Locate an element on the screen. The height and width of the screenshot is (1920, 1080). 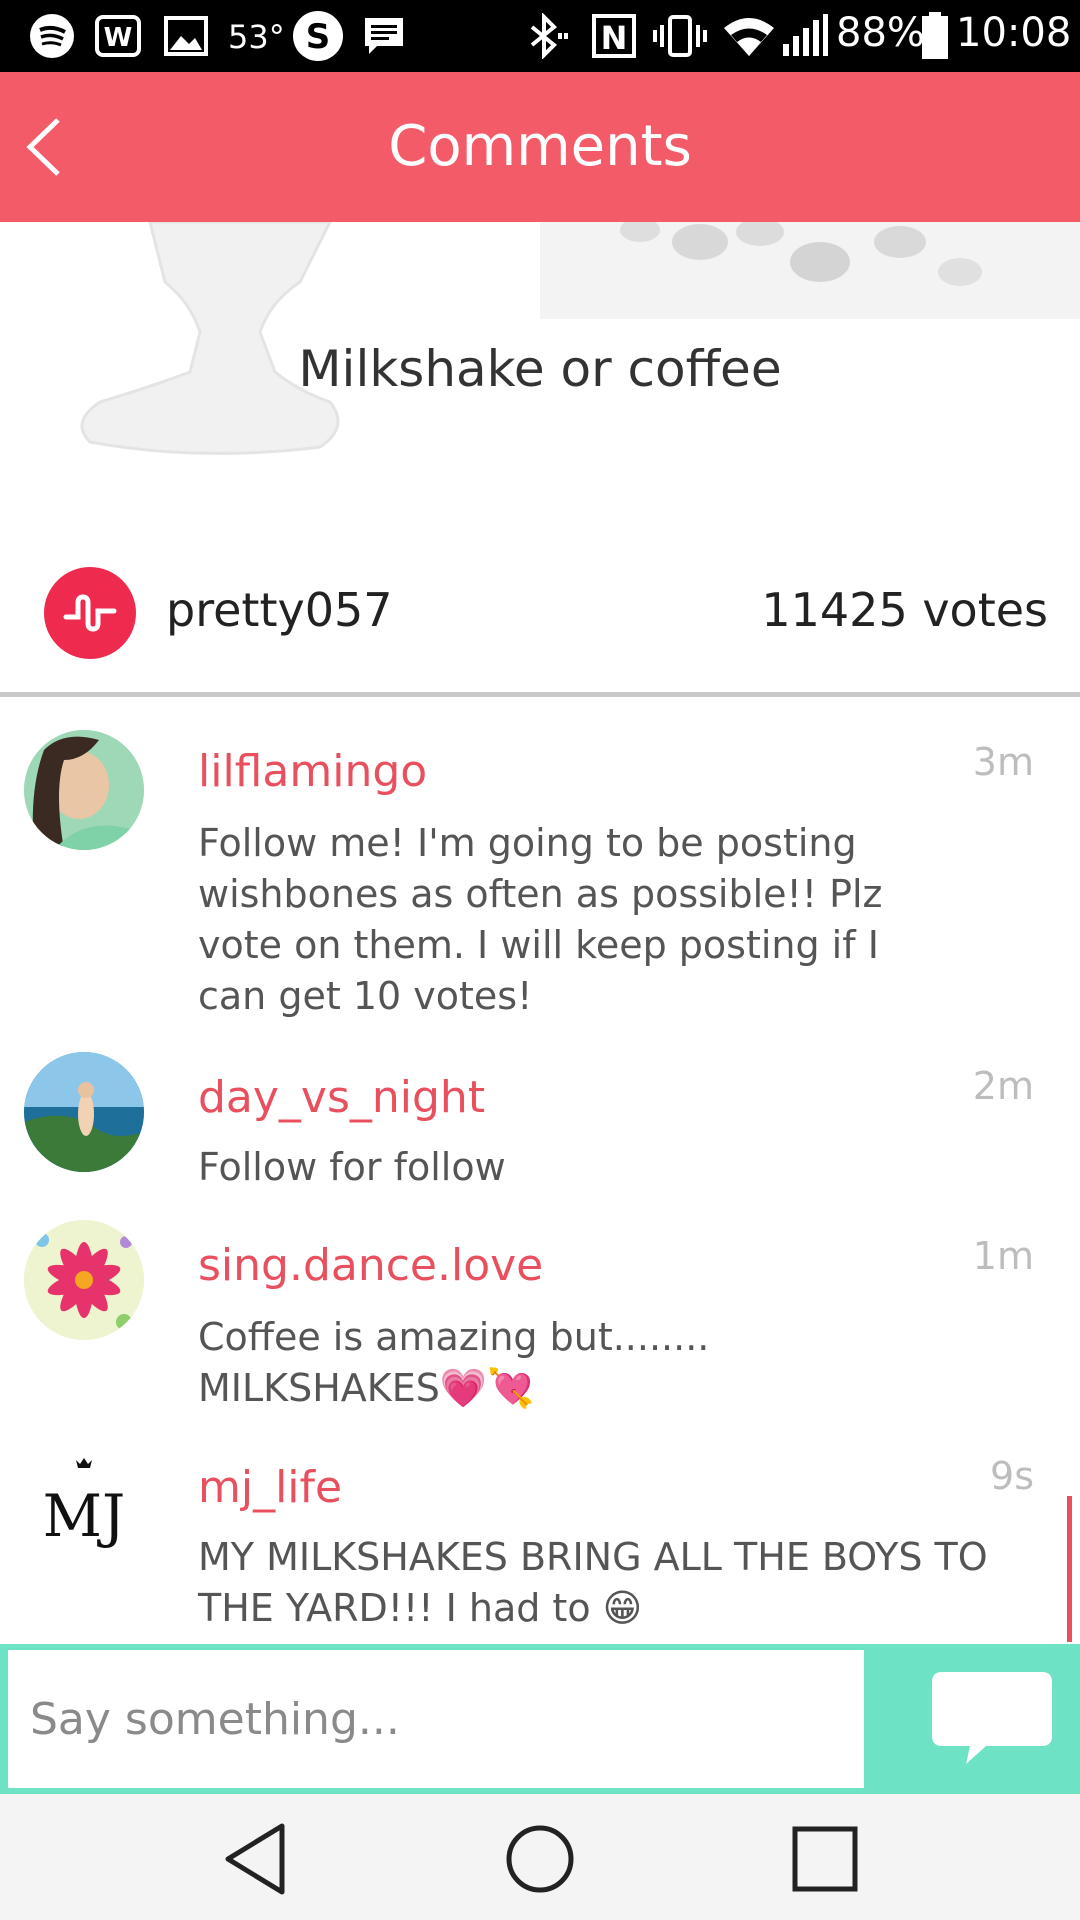
nav-home-button is located at coordinates (540, 1859).